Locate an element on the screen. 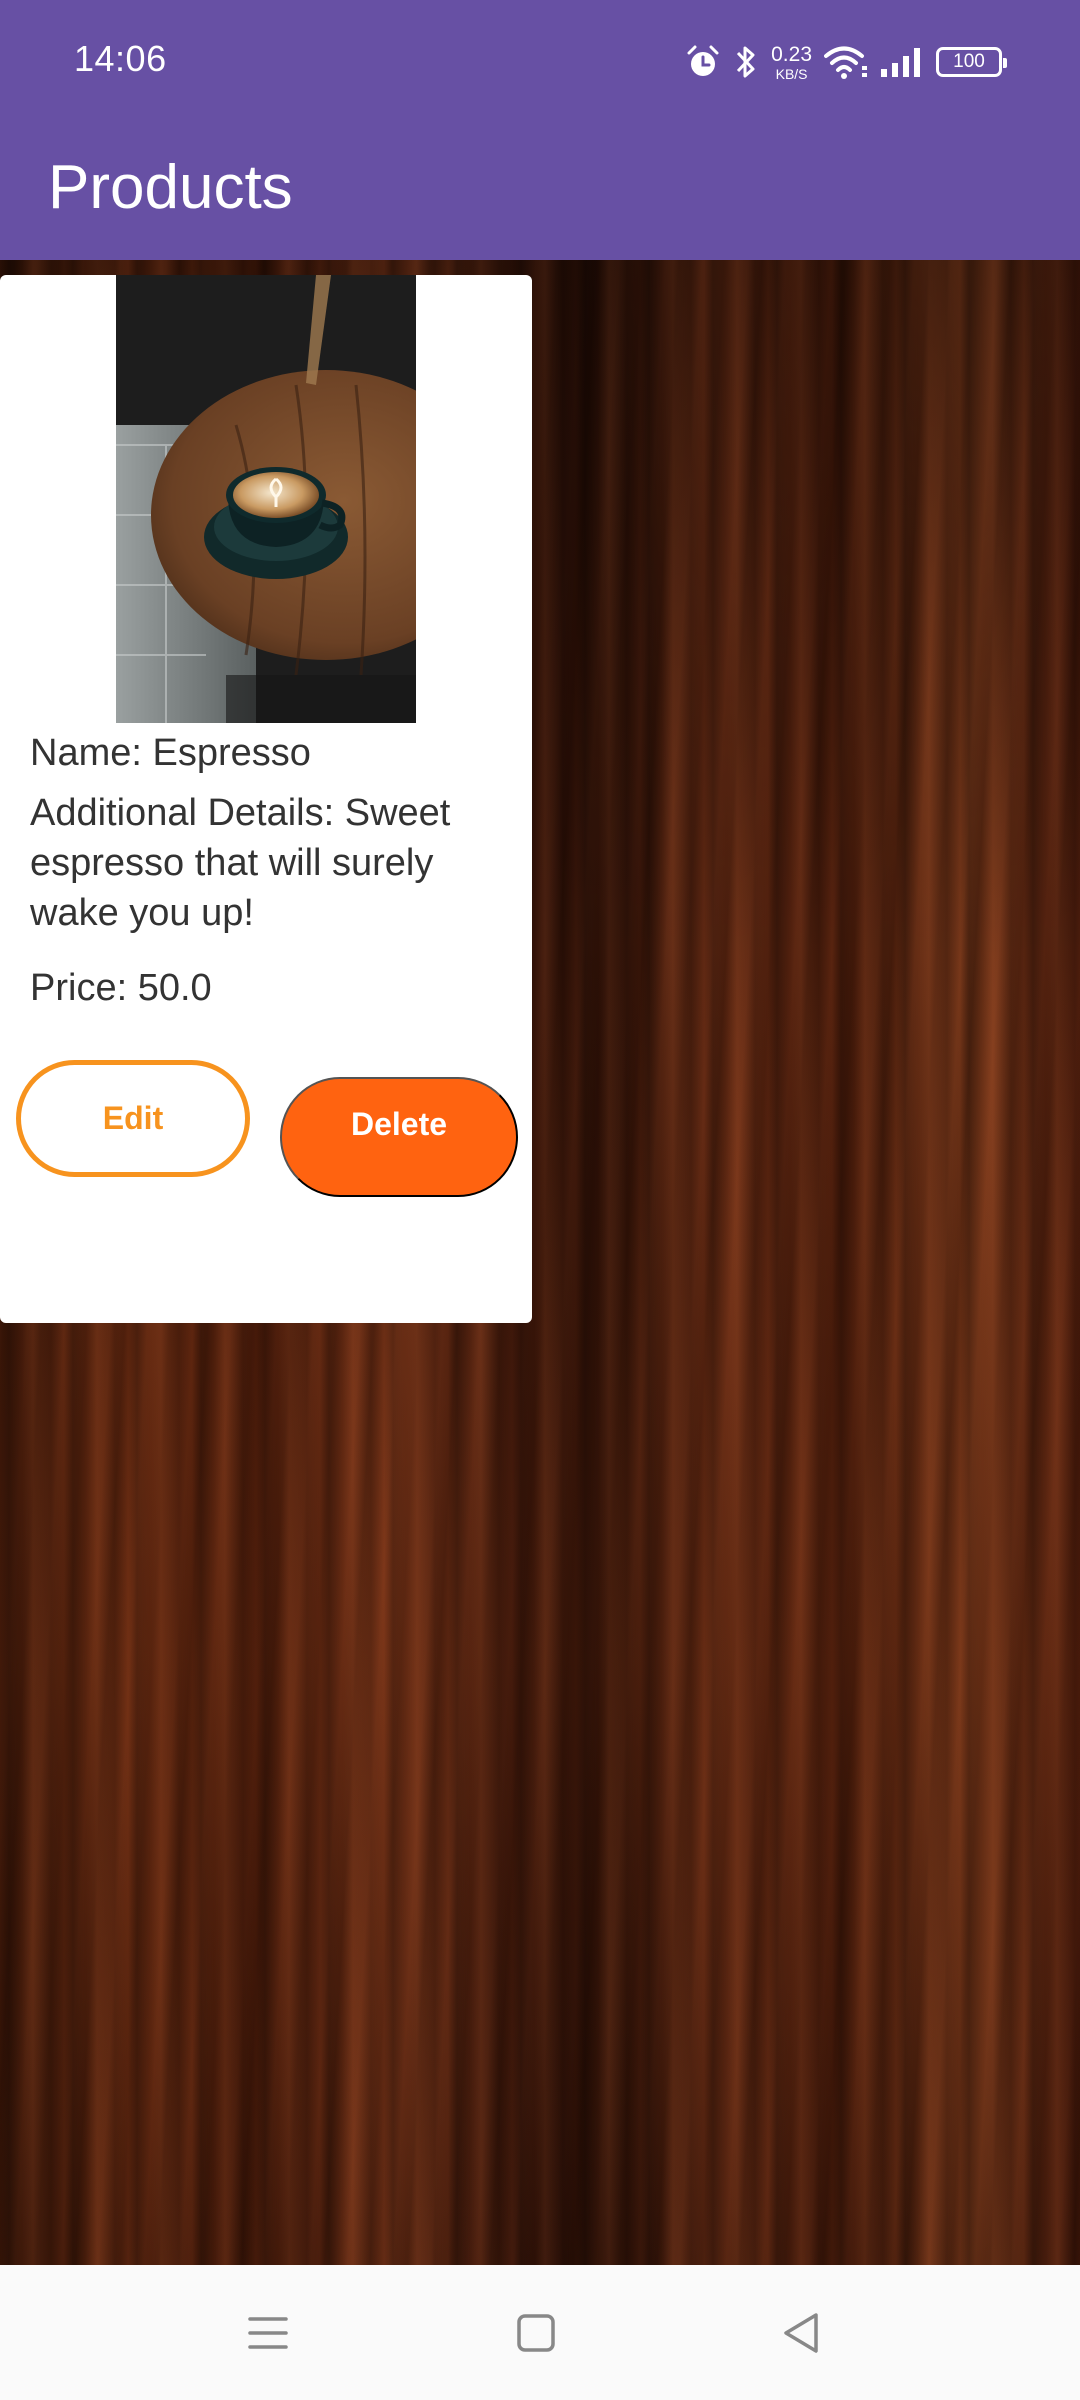 The image size is (1080, 2400). alarm-icon is located at coordinates (703, 60).